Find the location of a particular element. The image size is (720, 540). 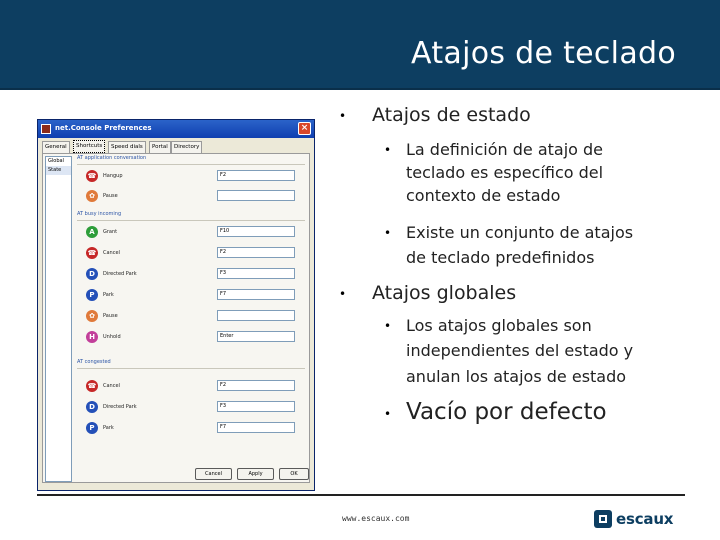

group-label: AT busy incoming is located at coordinates (99, 214).